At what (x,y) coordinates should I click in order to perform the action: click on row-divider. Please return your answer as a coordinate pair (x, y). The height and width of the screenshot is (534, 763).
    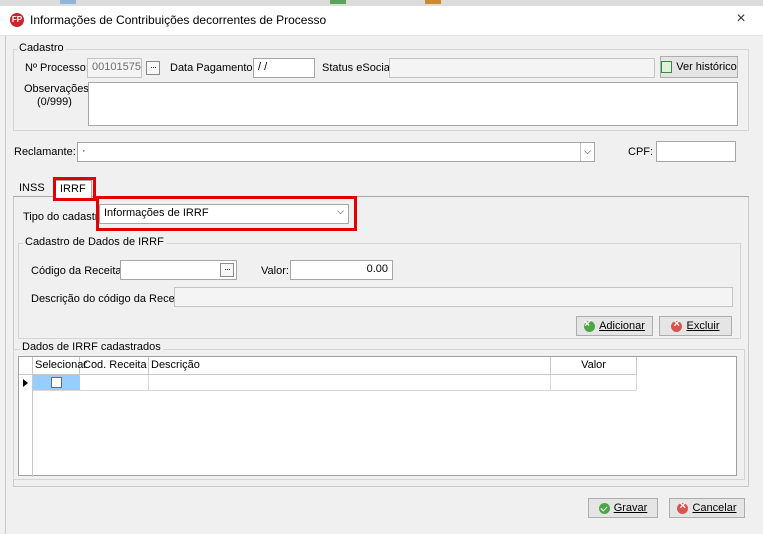
    Looking at the image, I should click on (335, 390).